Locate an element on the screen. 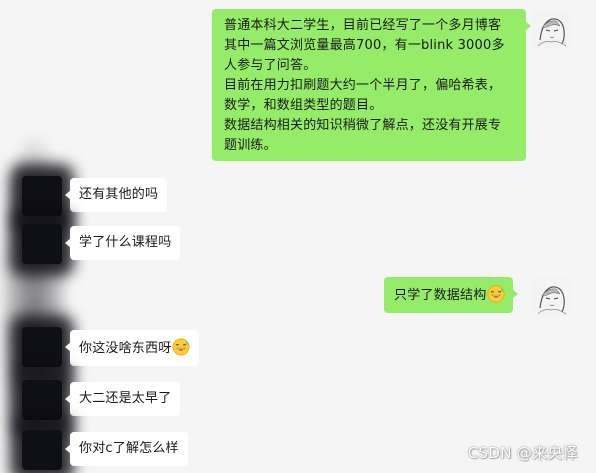 This screenshot has height=473, width=596. message-bubble: 只学了数据结构 is located at coordinates (451, 295).